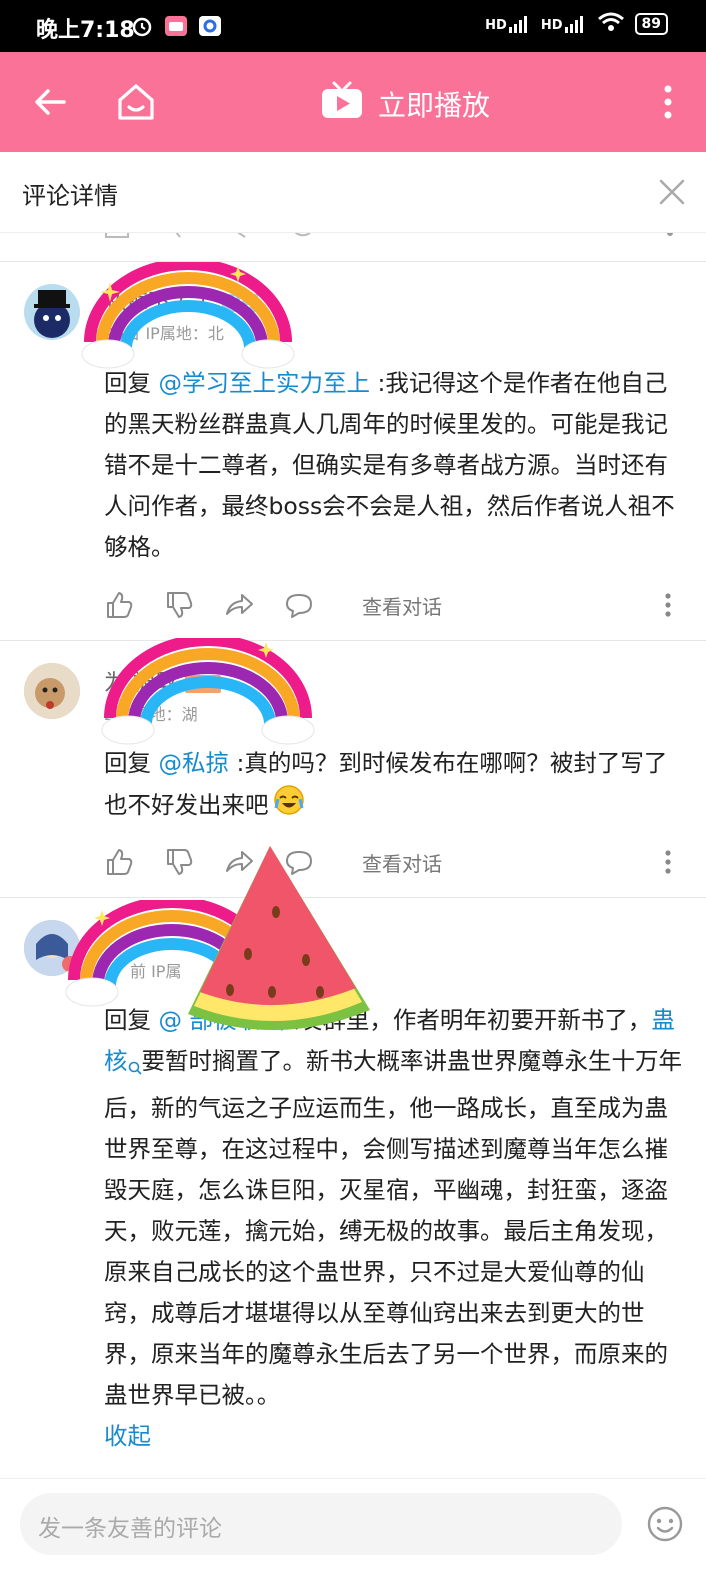 The image size is (706, 1570). I want to click on comment-text: 回复 @私掠 :真的吗？到时候发布在哪啊？被封了写了也不好发出来吧, so click(396, 786).